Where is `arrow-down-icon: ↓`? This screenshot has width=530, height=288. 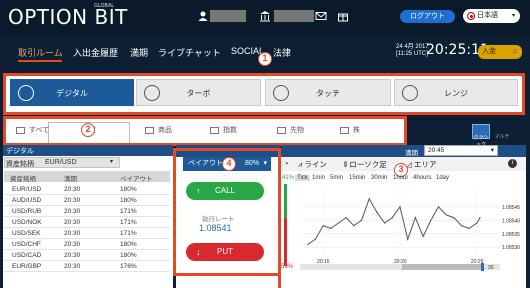
arrow-down-icon: ↓ is located at coordinates (198, 252).